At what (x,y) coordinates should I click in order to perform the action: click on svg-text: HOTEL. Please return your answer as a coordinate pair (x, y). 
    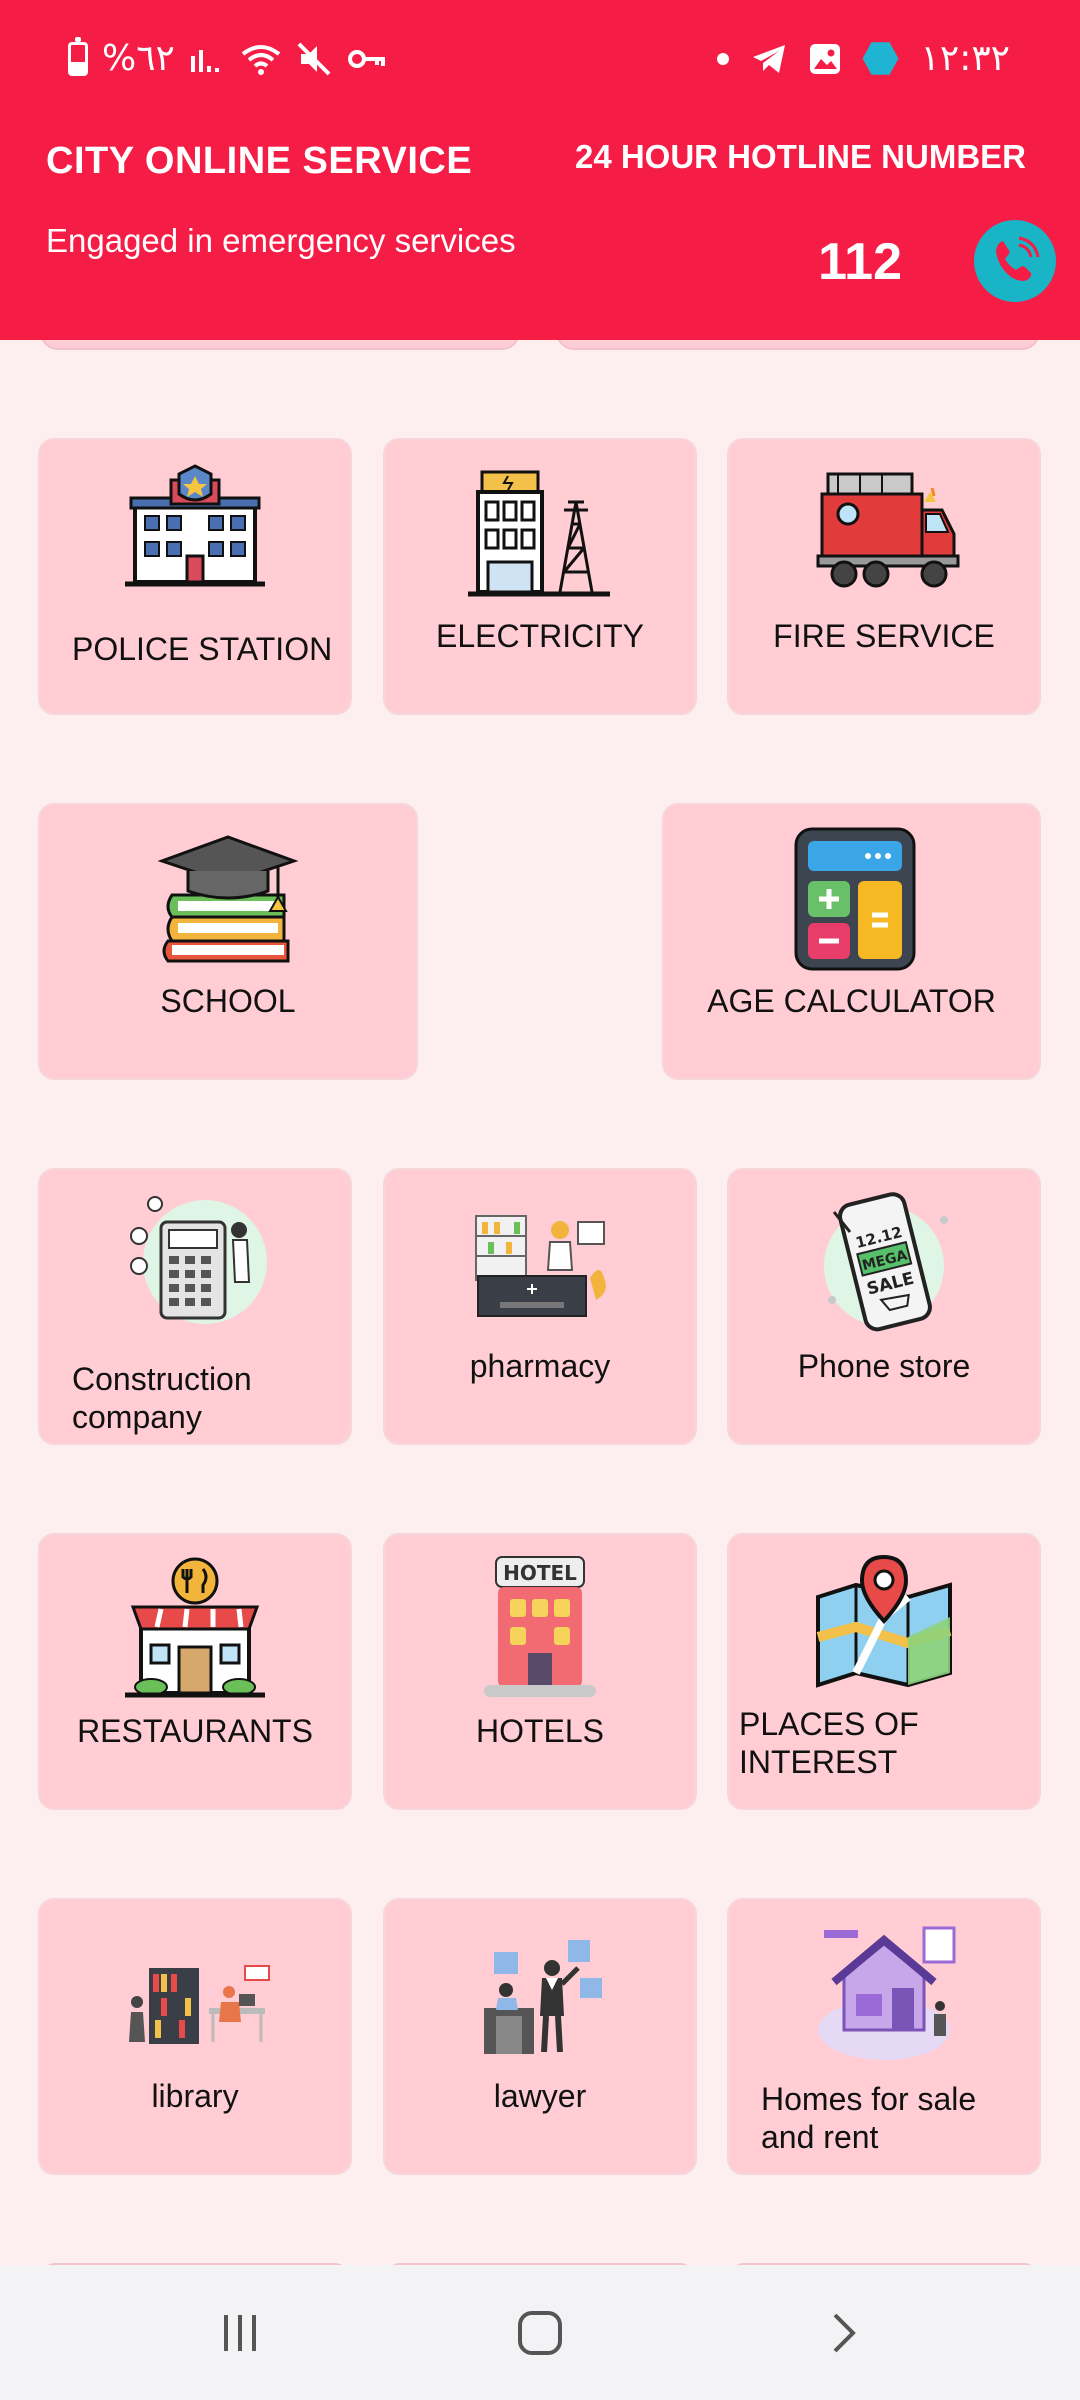
    Looking at the image, I should click on (540, 1573).